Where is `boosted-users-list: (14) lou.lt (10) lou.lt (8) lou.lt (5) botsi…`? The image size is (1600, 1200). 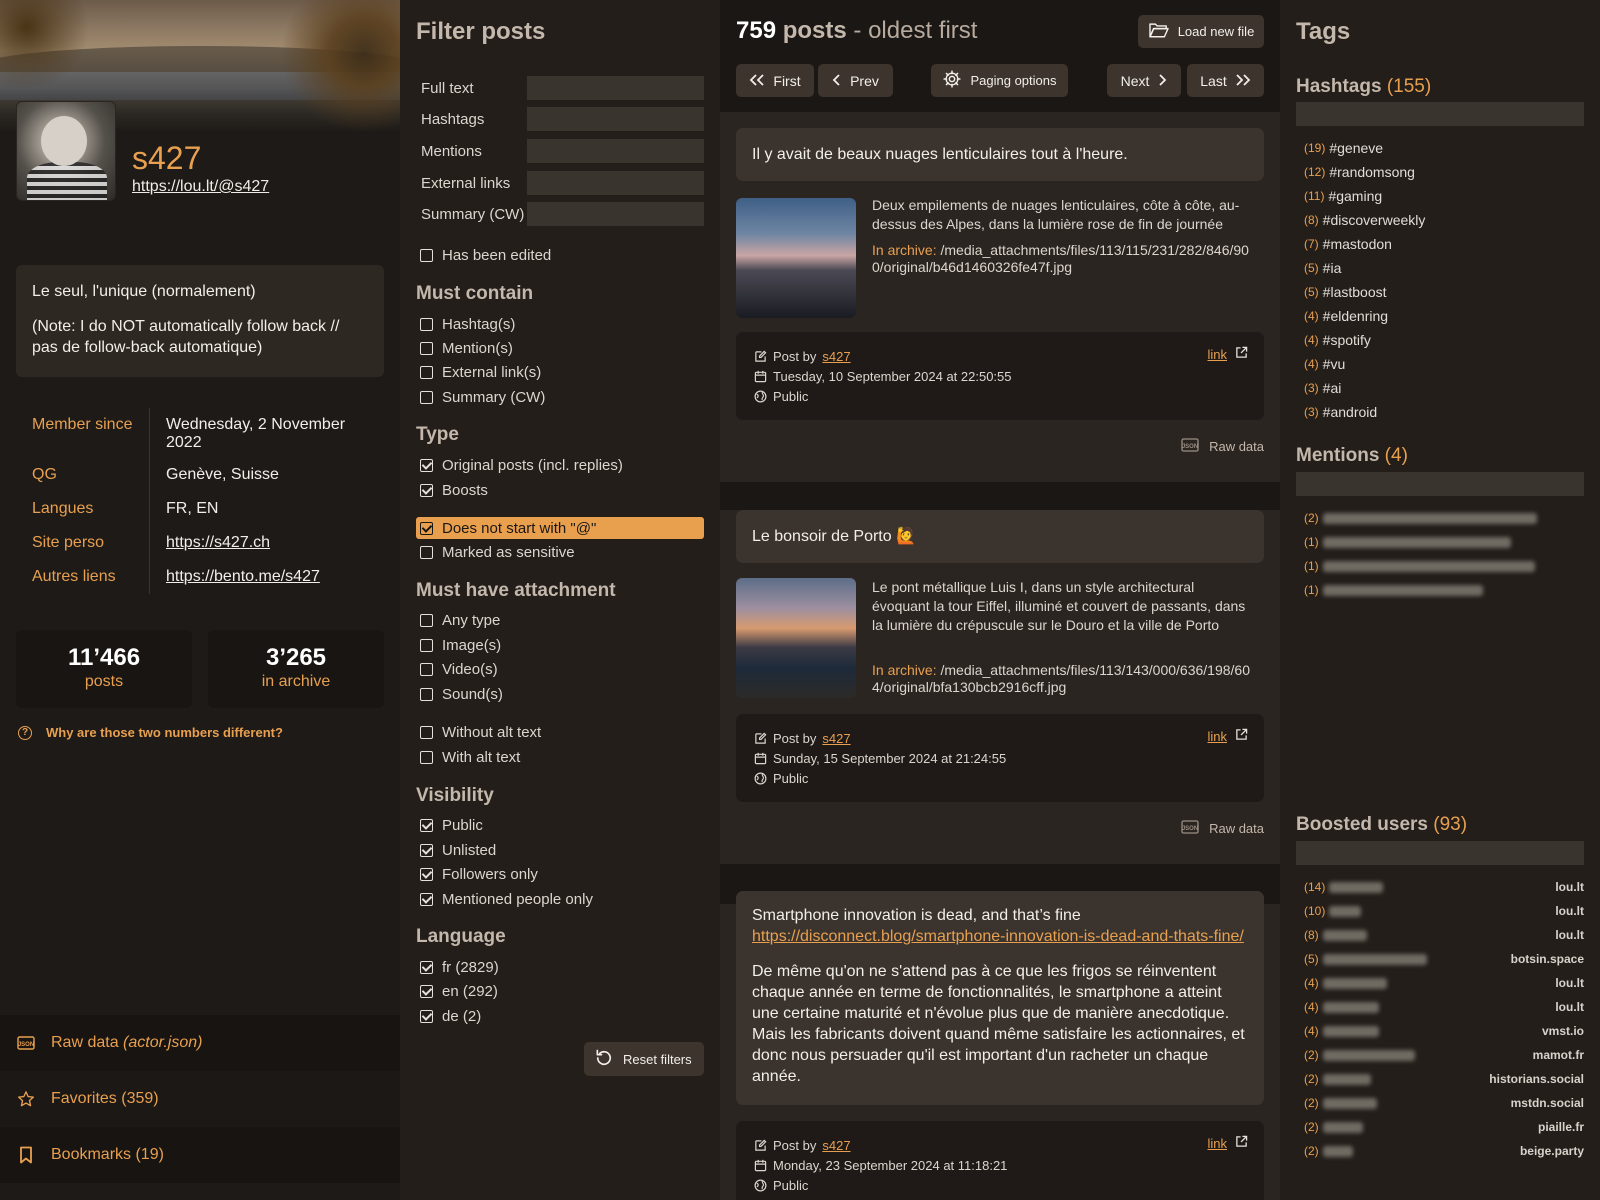 boosted-users-list: (14) lou.lt (10) lou.lt (8) lou.lt (5) botsi… is located at coordinates (1444, 1019).